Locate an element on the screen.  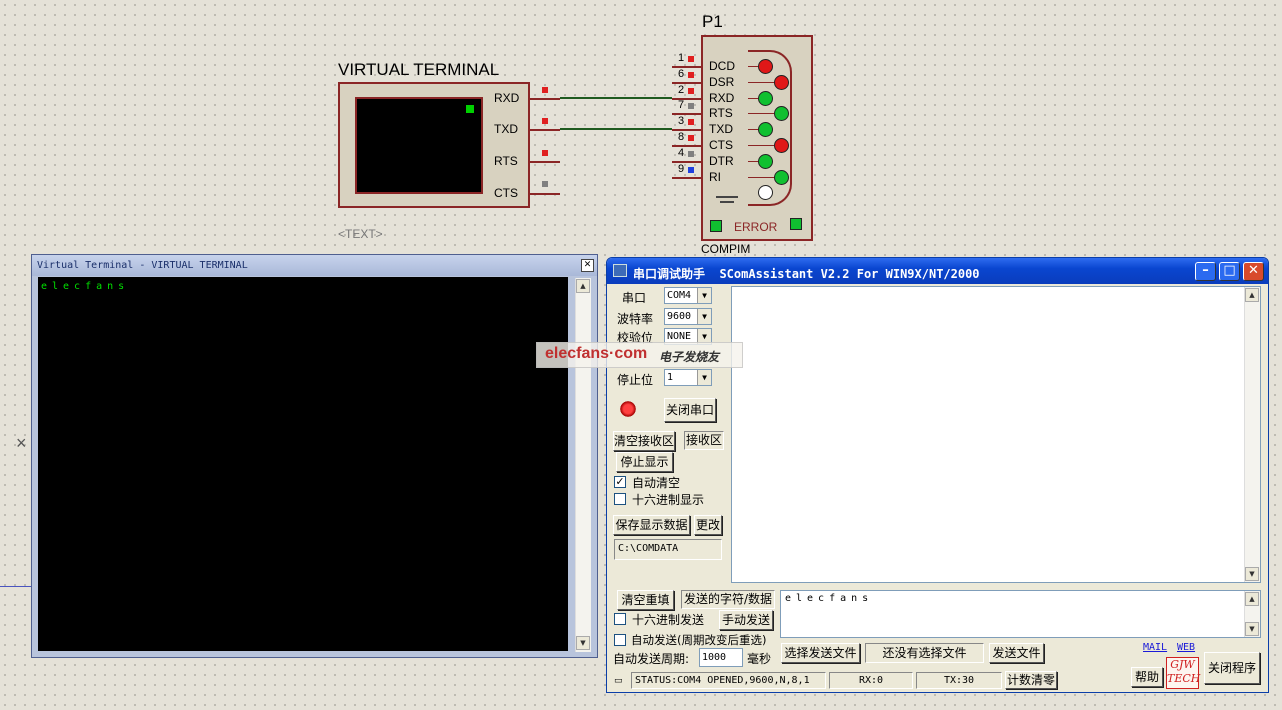
p1-pin-label: CTS is located at coordinates (721, 145).